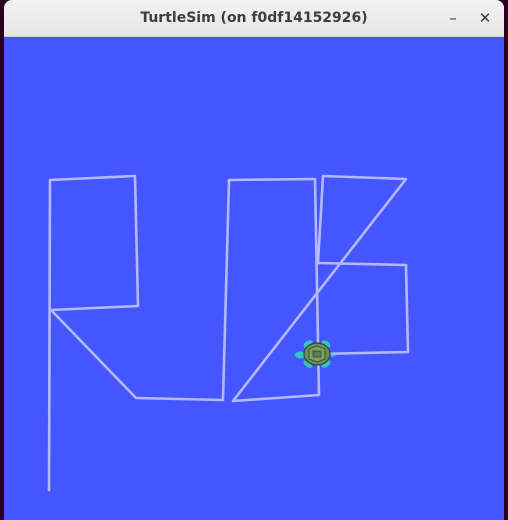 Image resolution: width=508 pixels, height=520 pixels. I want to click on close-icon: ✕, so click(485, 18).